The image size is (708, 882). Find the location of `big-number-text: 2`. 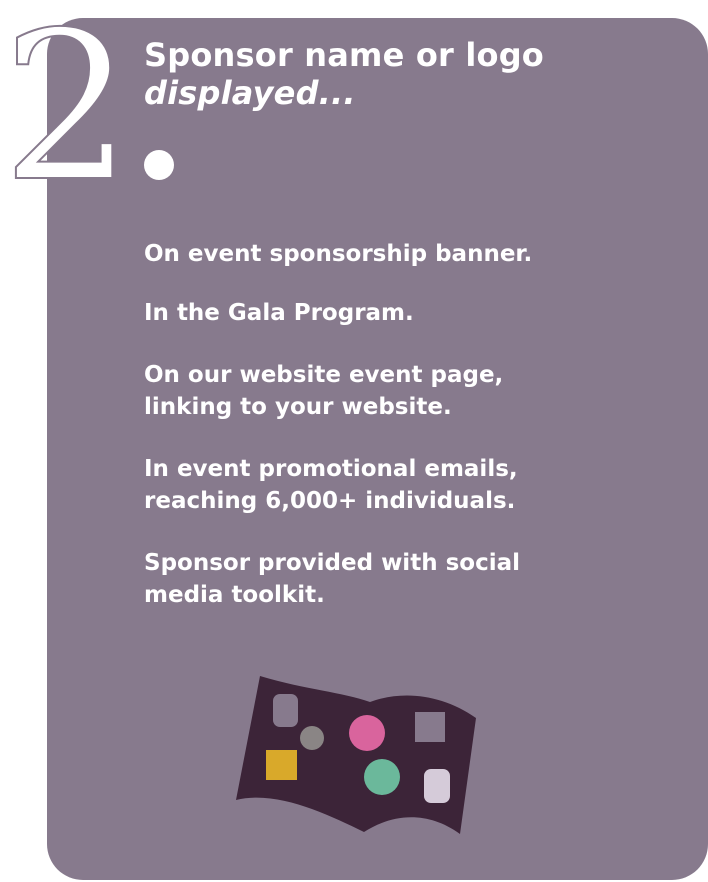

big-number-text: 2 is located at coordinates (66, 95).